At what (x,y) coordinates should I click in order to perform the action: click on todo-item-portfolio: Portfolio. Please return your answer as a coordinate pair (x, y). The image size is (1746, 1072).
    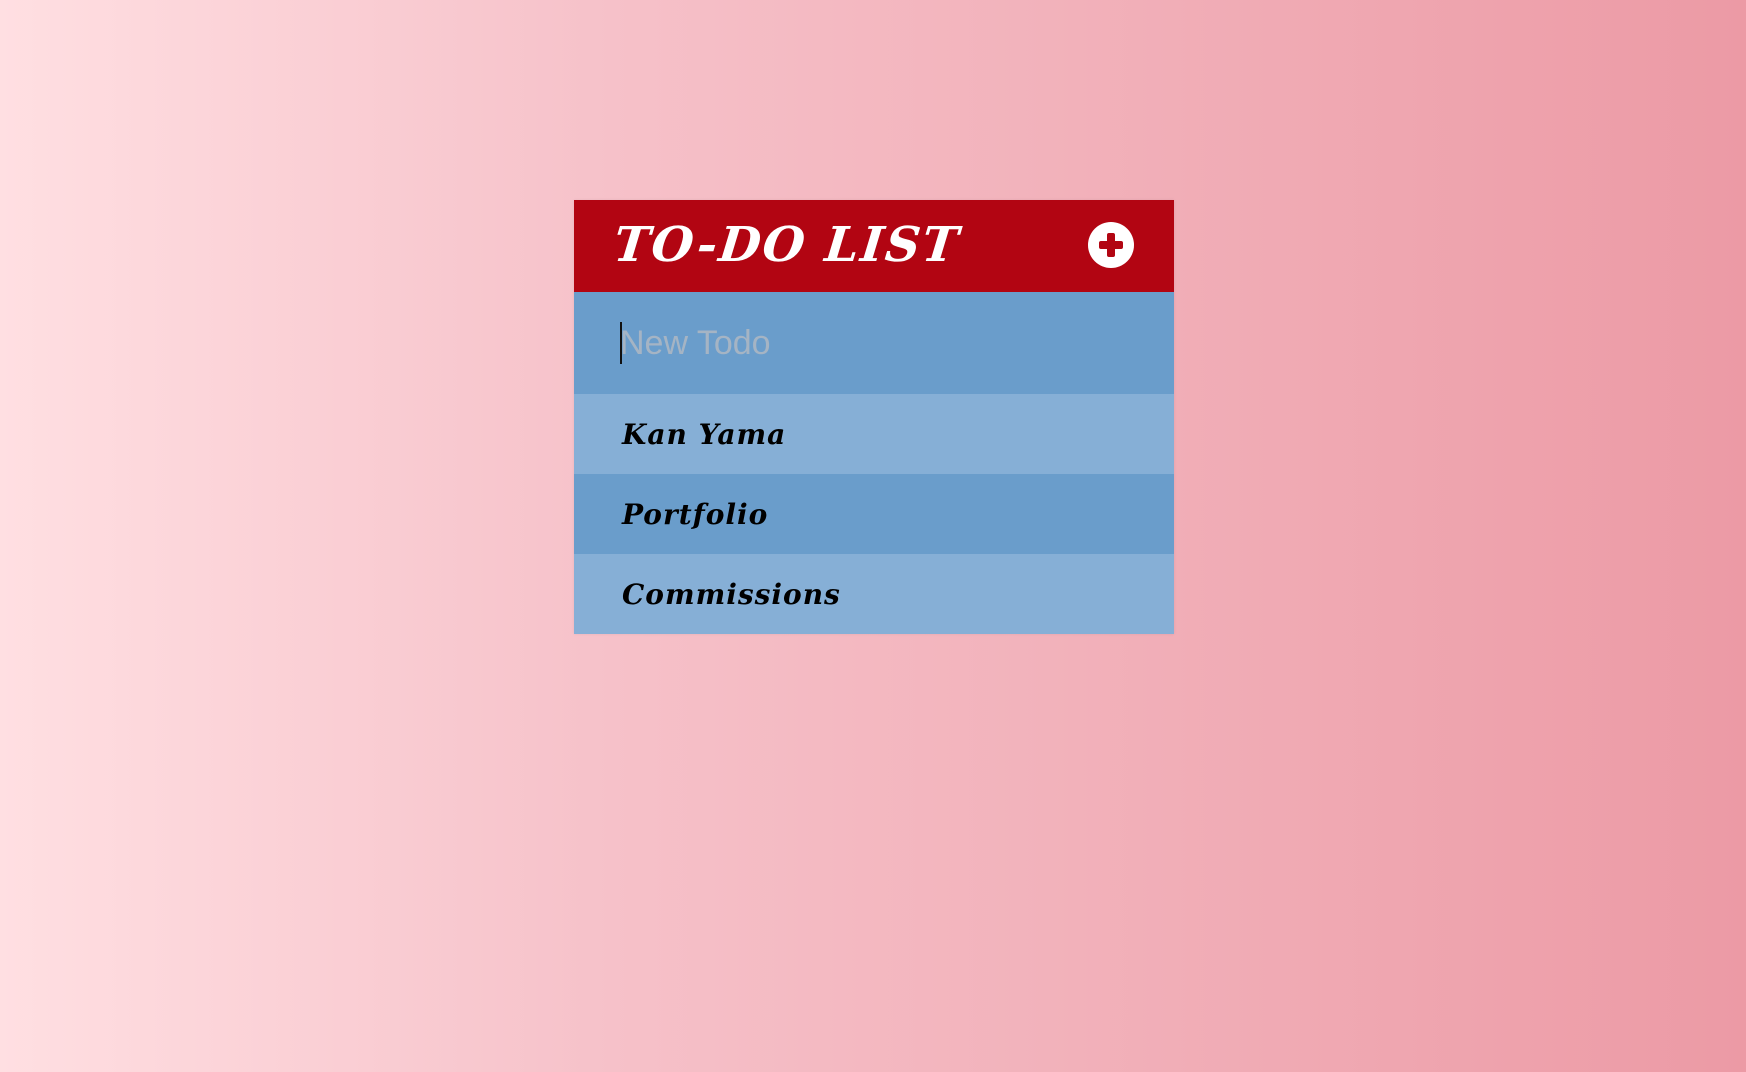
    Looking at the image, I should click on (874, 514).